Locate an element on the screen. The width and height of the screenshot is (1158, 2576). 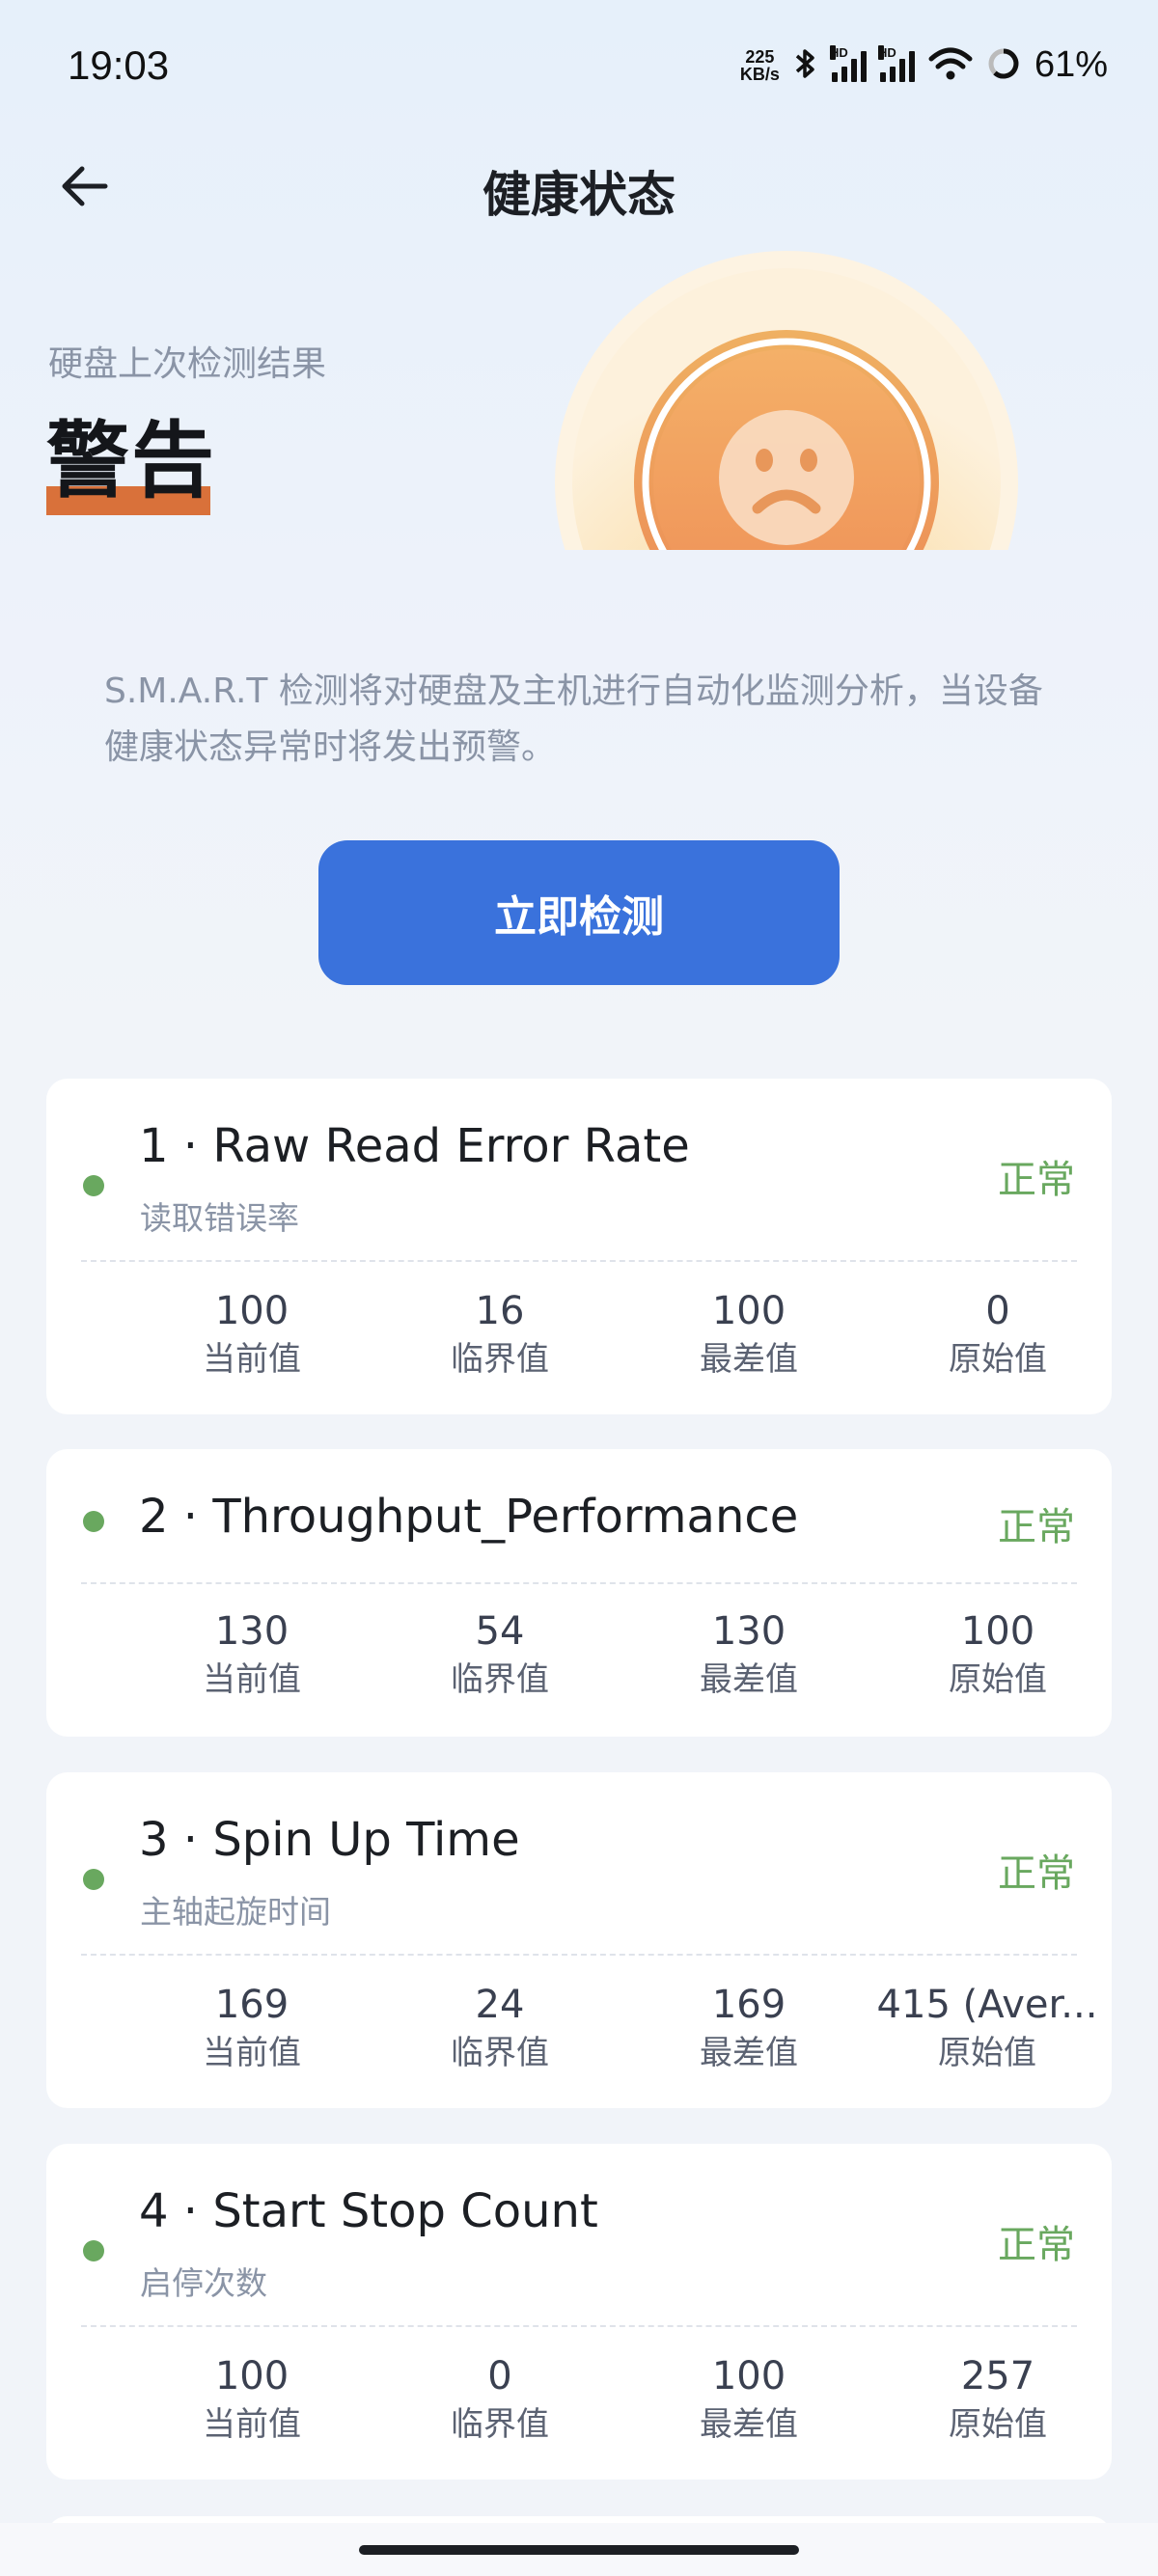
status-bar: 19:03 225 KB/s HD HD 61% is located at coordinates (579, 67).